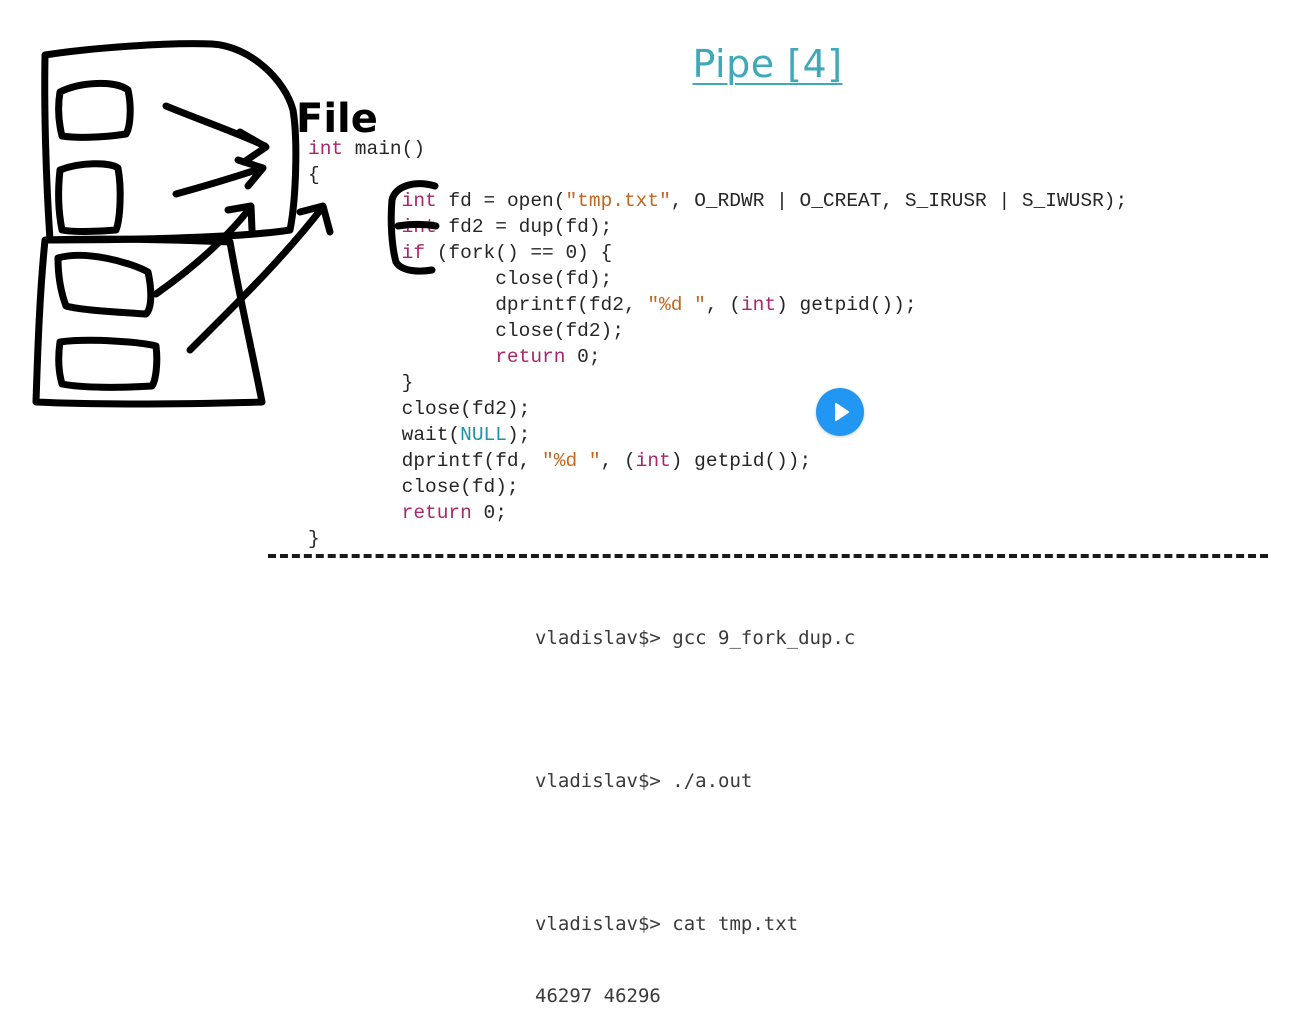  Describe the element at coordinates (507, 253) in the screenshot. I see `code-line: if (fork() == 0) {` at that location.